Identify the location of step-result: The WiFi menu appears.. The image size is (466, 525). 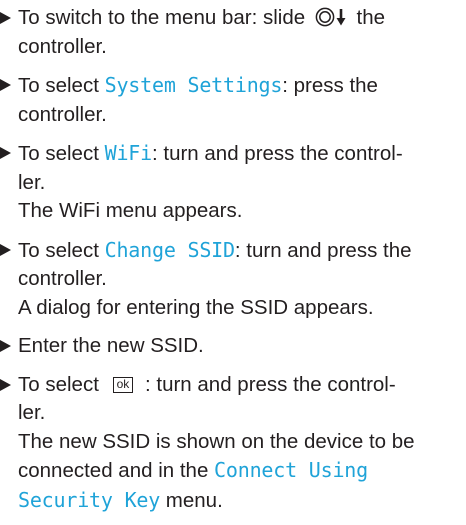
(130, 210).